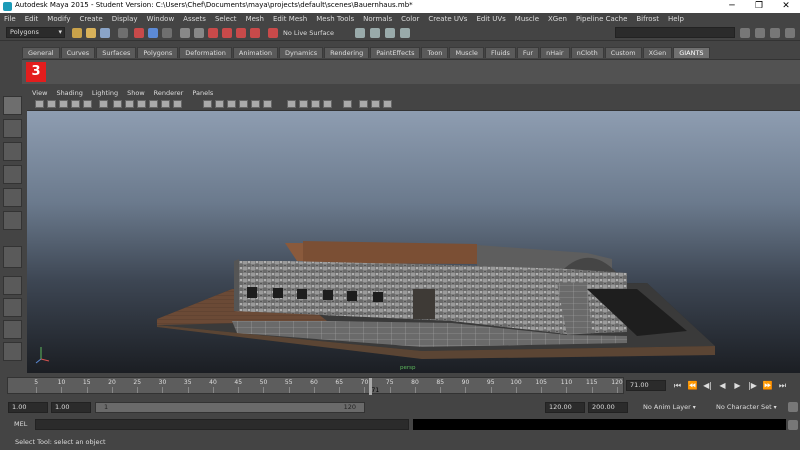  What do you see at coordinates (363, 104) in the screenshot?
I see `xray-icon` at bounding box center [363, 104].